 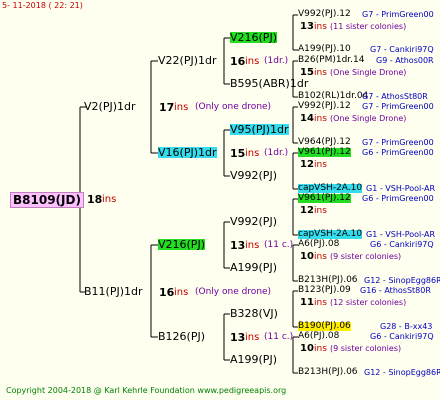 What do you see at coordinates (328, 280) in the screenshot?
I see `gen4-12-name: B213H(PJ).06` at bounding box center [328, 280].